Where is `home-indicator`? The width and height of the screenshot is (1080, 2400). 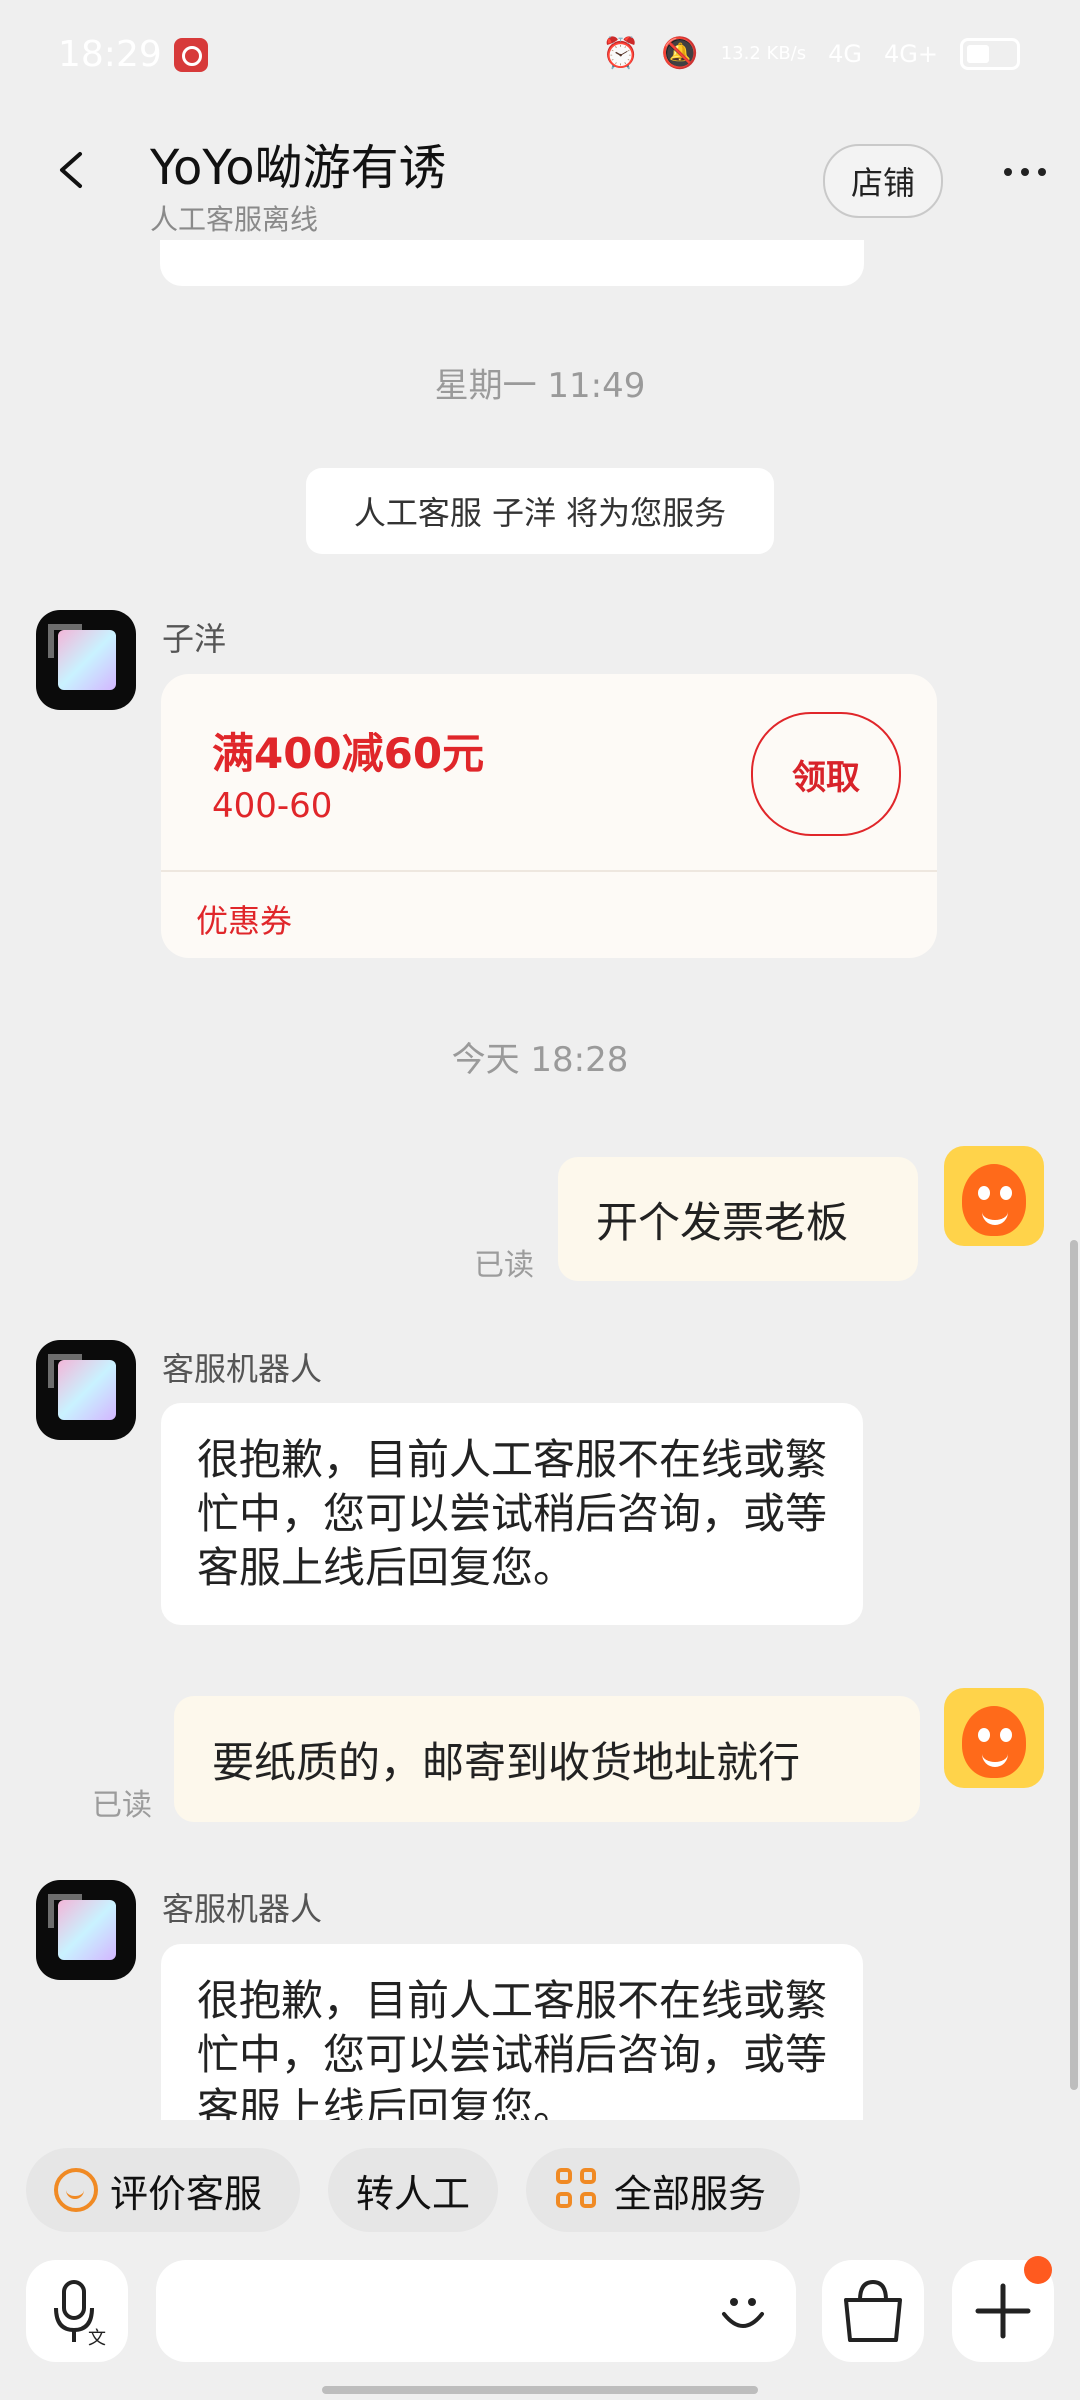 home-indicator is located at coordinates (540, 2390).